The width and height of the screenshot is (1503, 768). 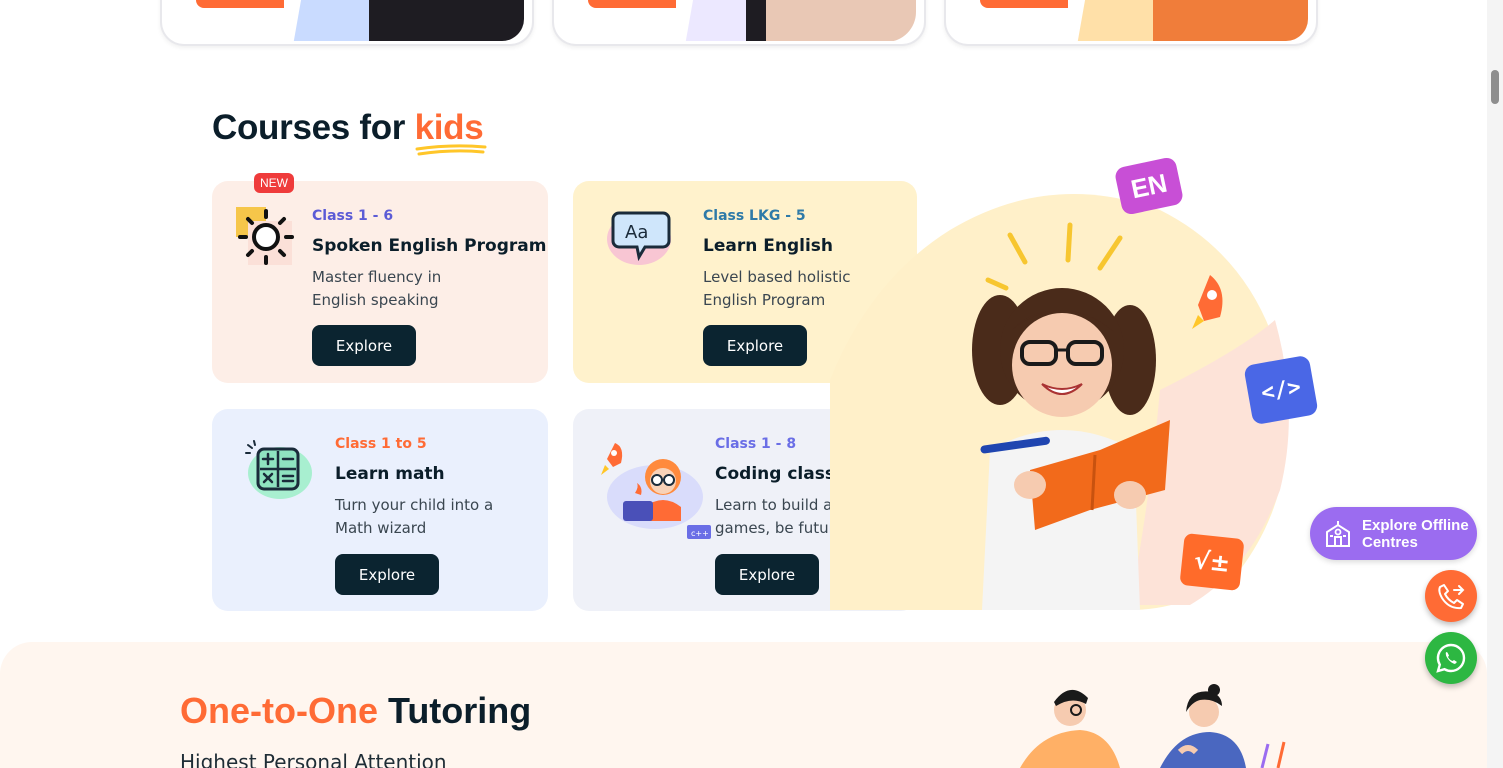 I want to click on desc-line: Level based holistic, so click(x=777, y=277).